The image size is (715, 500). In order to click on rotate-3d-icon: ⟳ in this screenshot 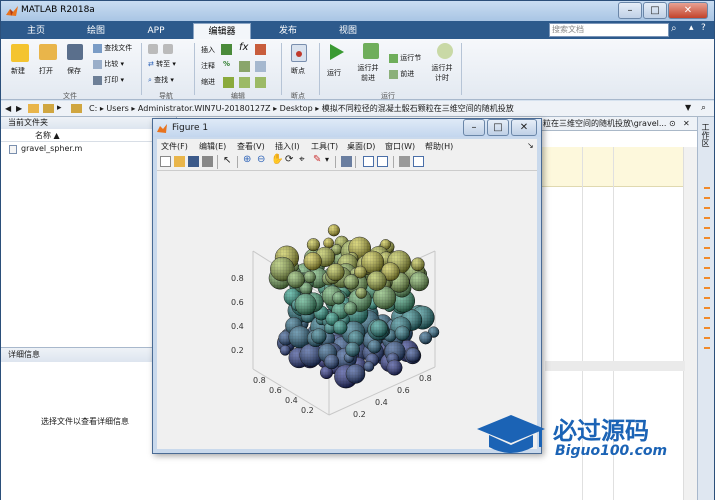, I will do `click(289, 159)`.